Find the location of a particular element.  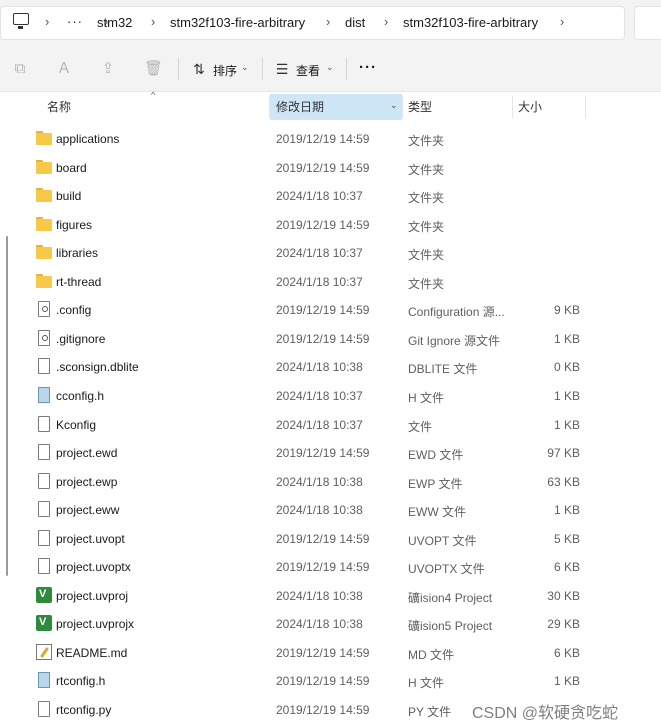

view-button: 查看 is located at coordinates (308, 70).